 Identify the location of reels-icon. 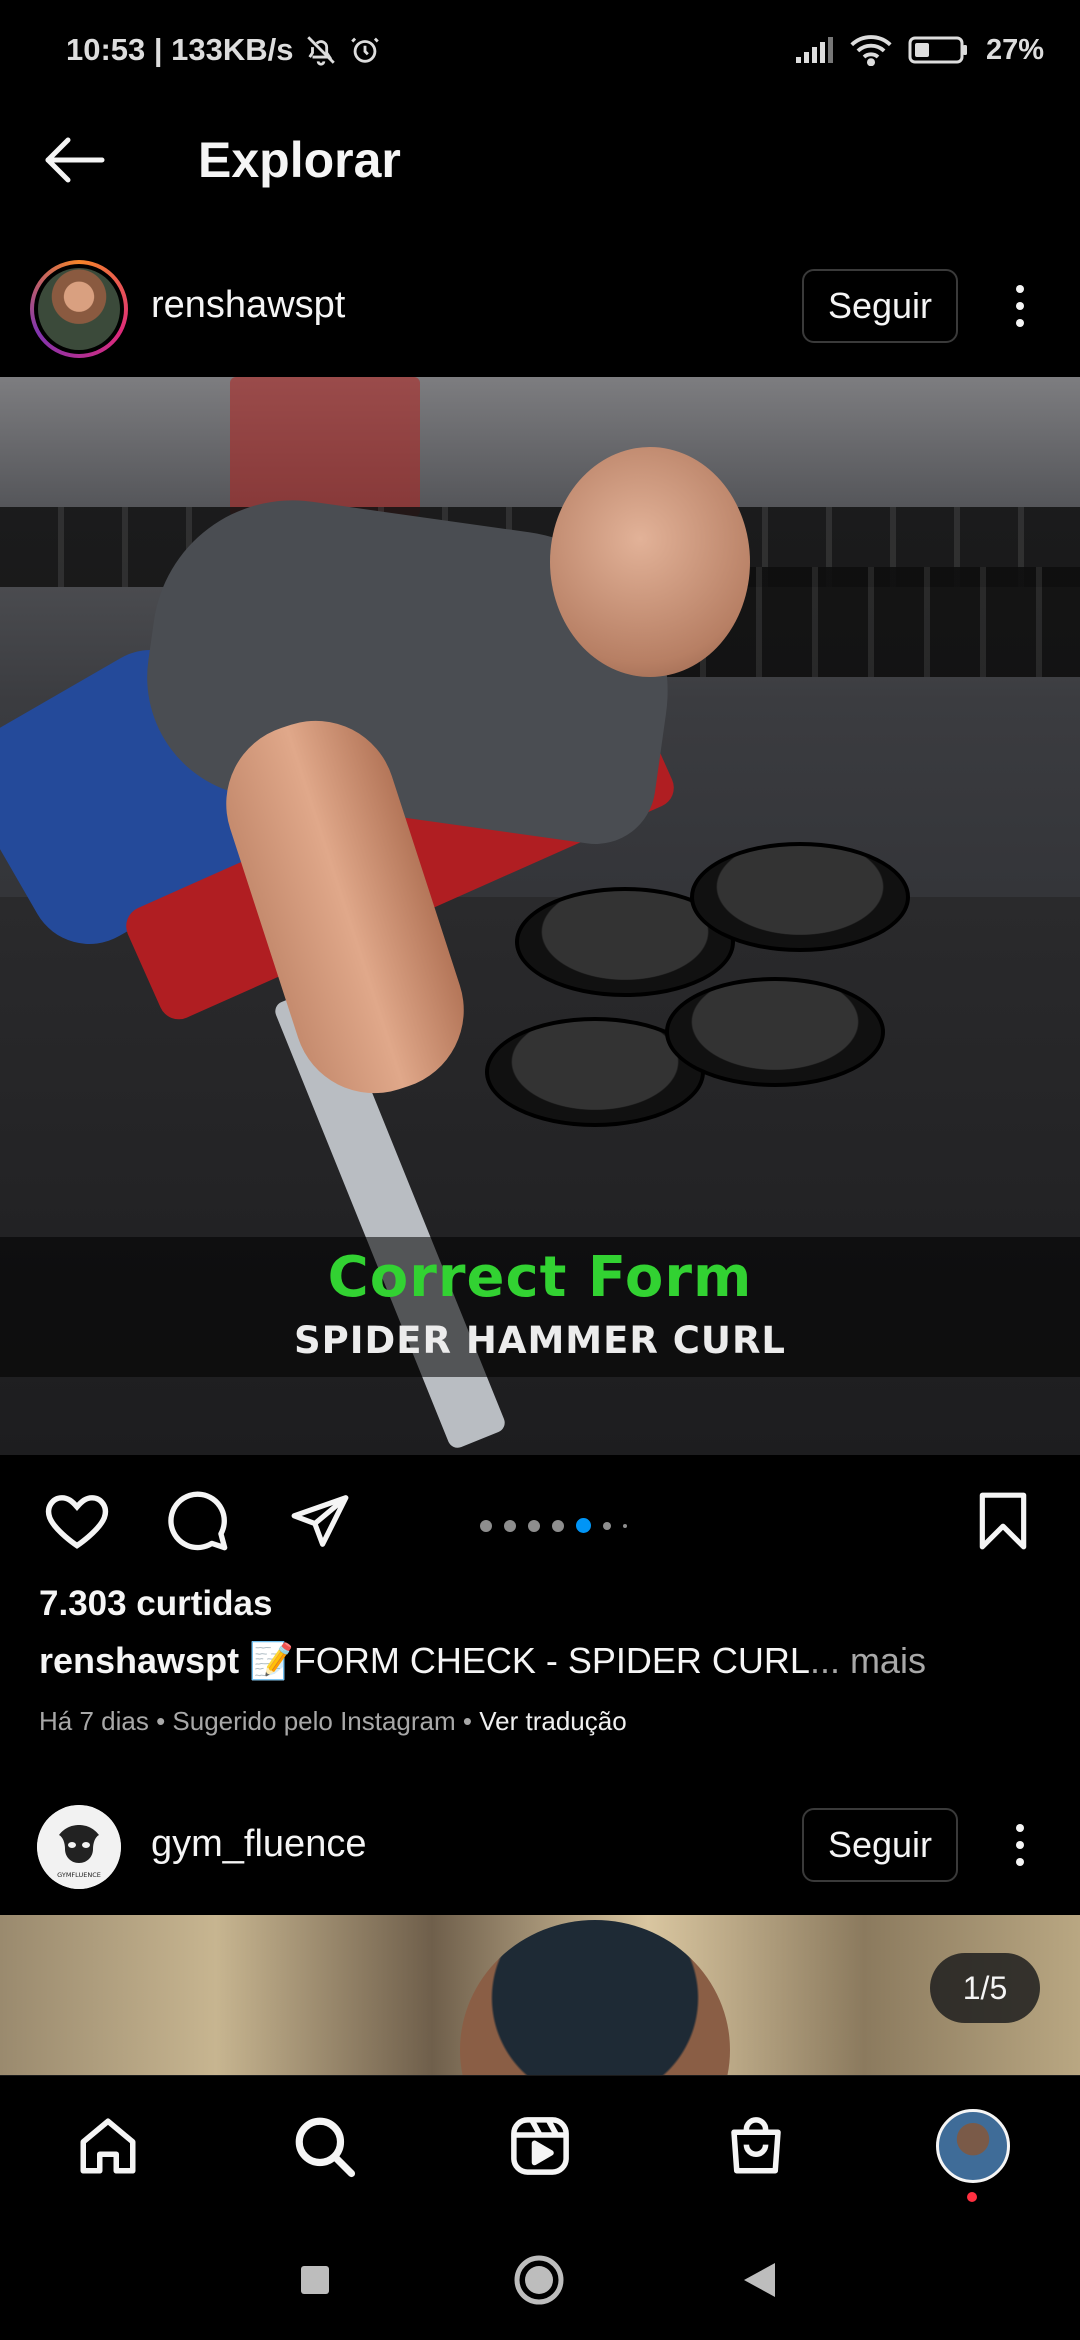
(540, 2146).